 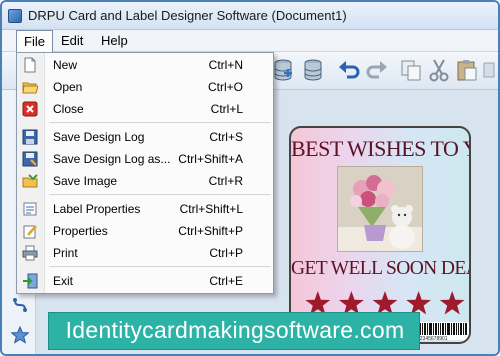 What do you see at coordinates (225, 181) in the screenshot?
I see `menu-item-shortcut: Ctrl+R` at bounding box center [225, 181].